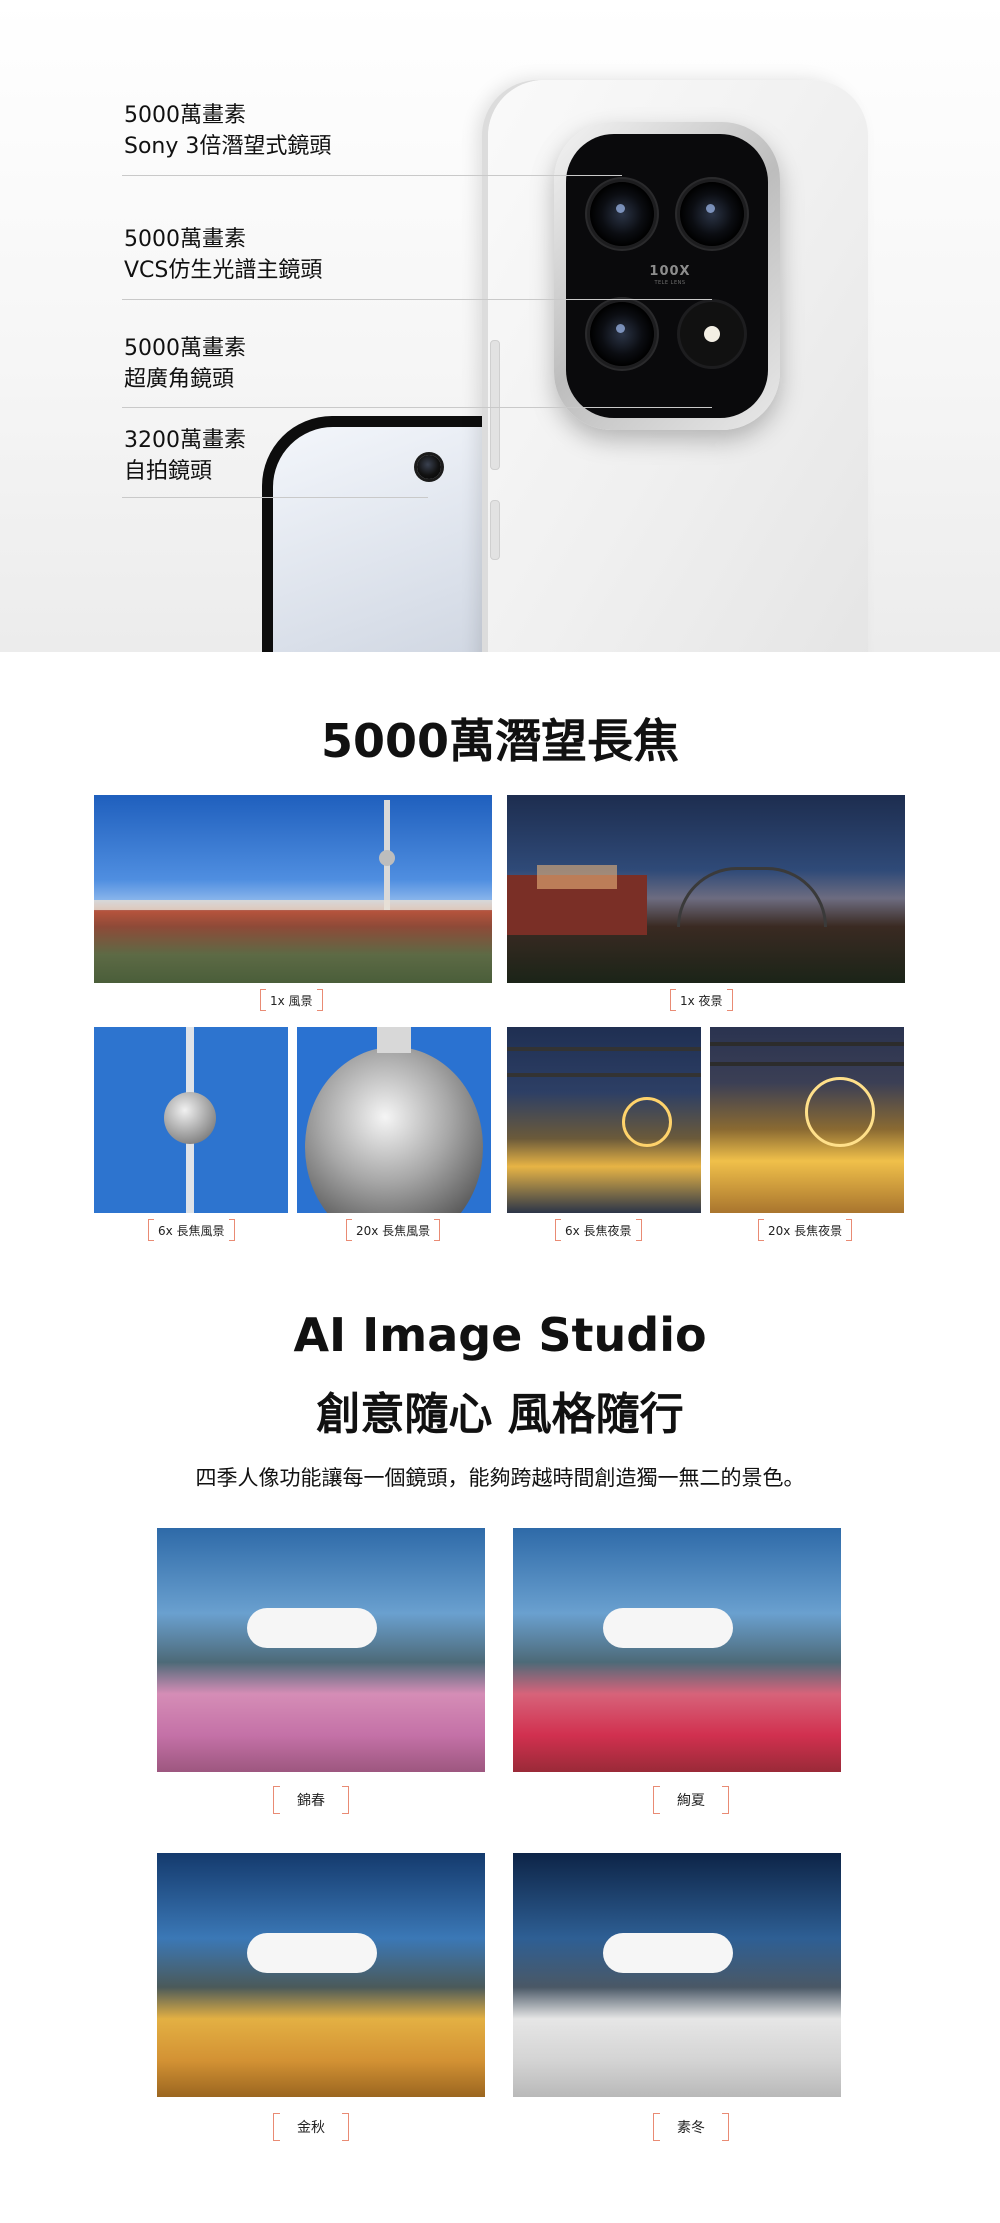 This screenshot has height=2223, width=1000. Describe the element at coordinates (712, 334) in the screenshot. I see `flash-icon` at that location.